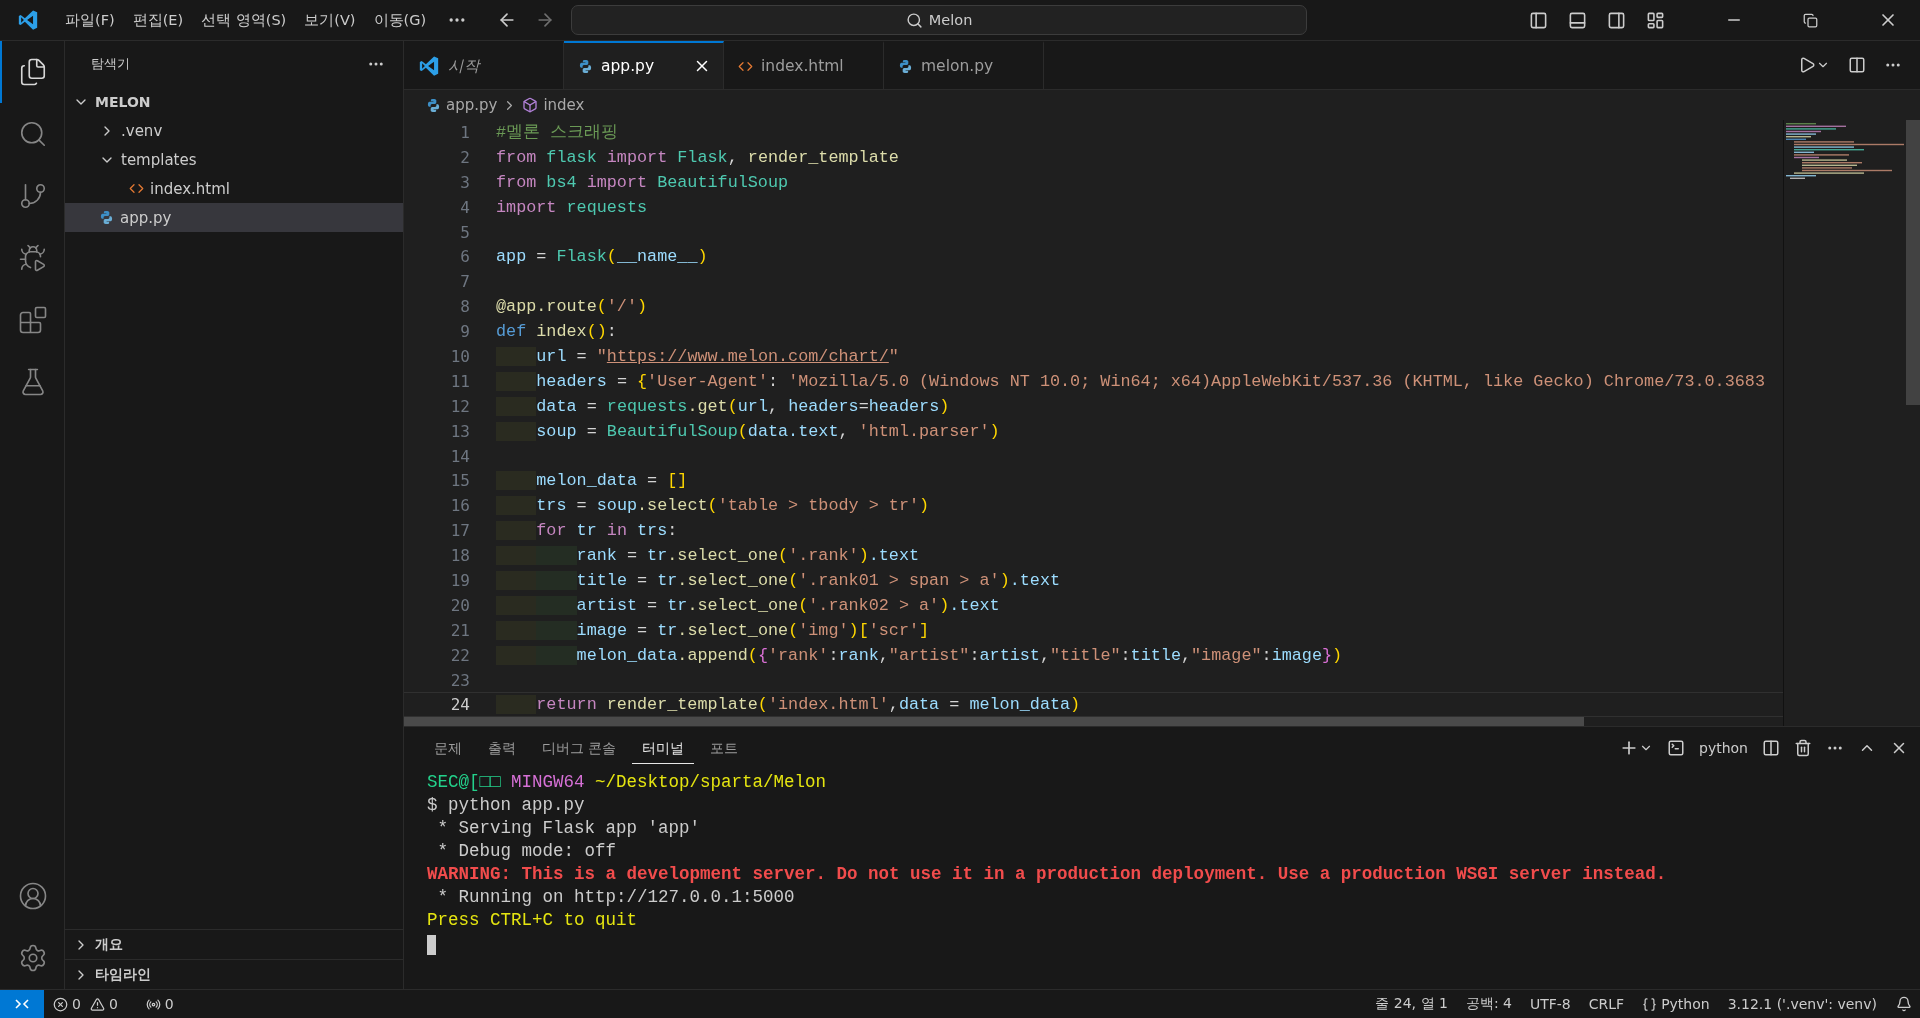 The height and width of the screenshot is (1018, 1920). Describe the element at coordinates (110, 64) in the screenshot. I see `sidebar-title: 탐색기` at that location.